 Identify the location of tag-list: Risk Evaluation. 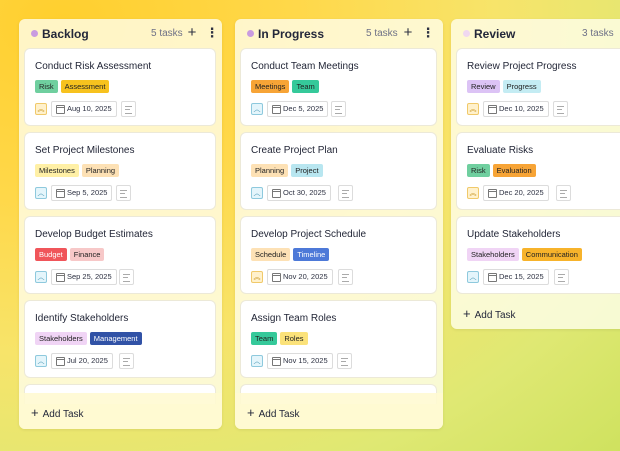
(501, 170).